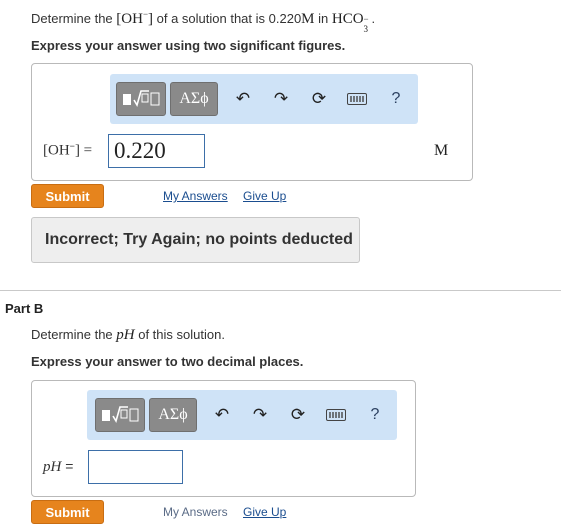  What do you see at coordinates (179, 334) in the screenshot?
I see `part-b-question-suffix: of this solution.` at bounding box center [179, 334].